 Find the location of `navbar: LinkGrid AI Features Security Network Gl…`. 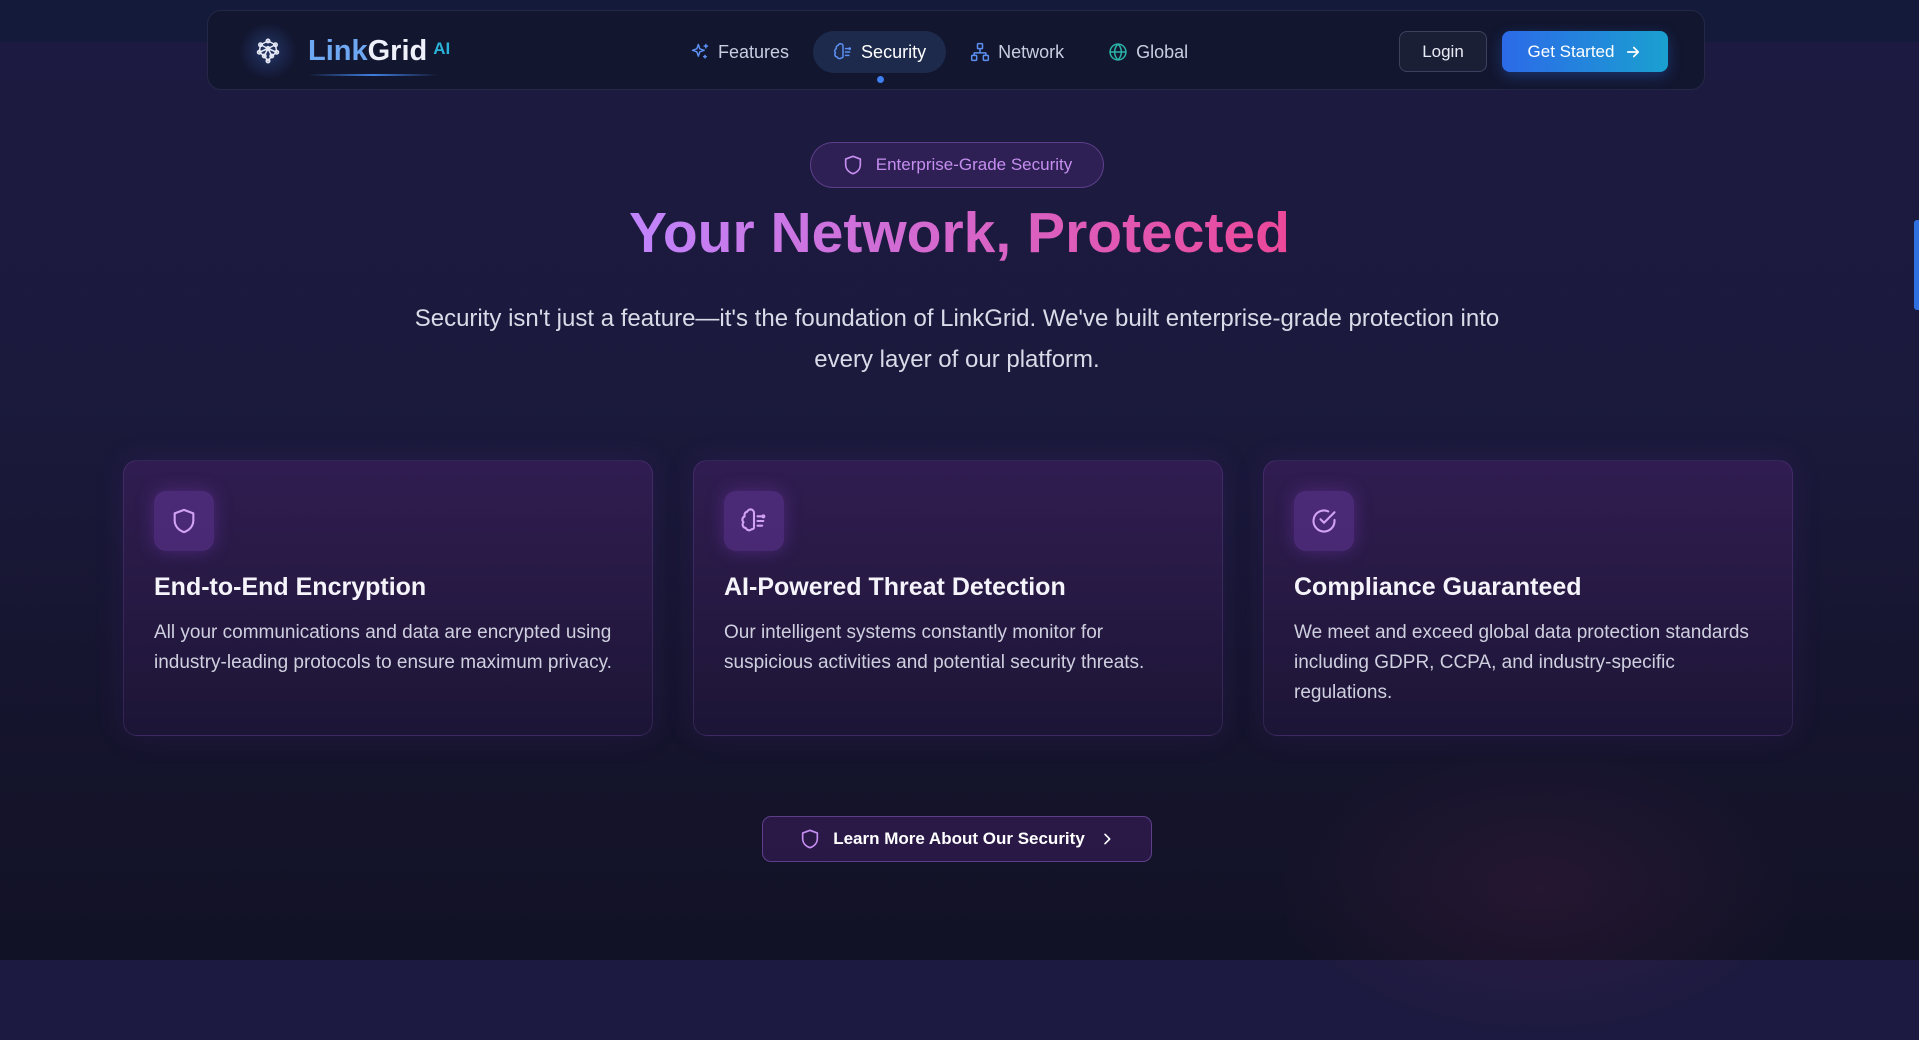

navbar: LinkGrid AI Features Security Network Gl… is located at coordinates (956, 50).